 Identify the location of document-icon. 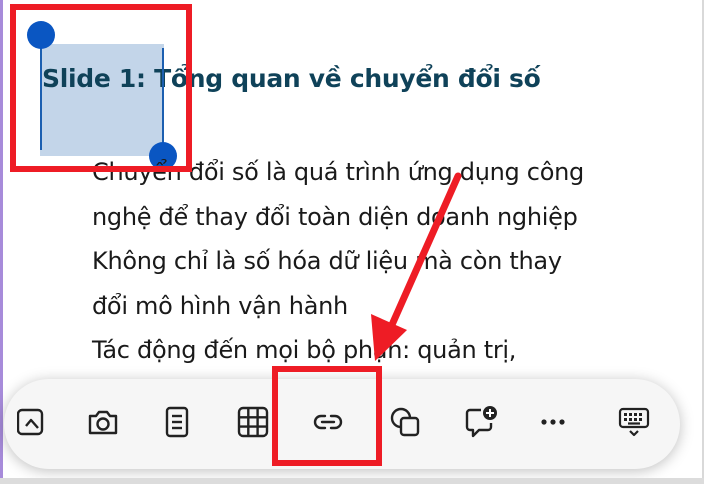
(177, 424).